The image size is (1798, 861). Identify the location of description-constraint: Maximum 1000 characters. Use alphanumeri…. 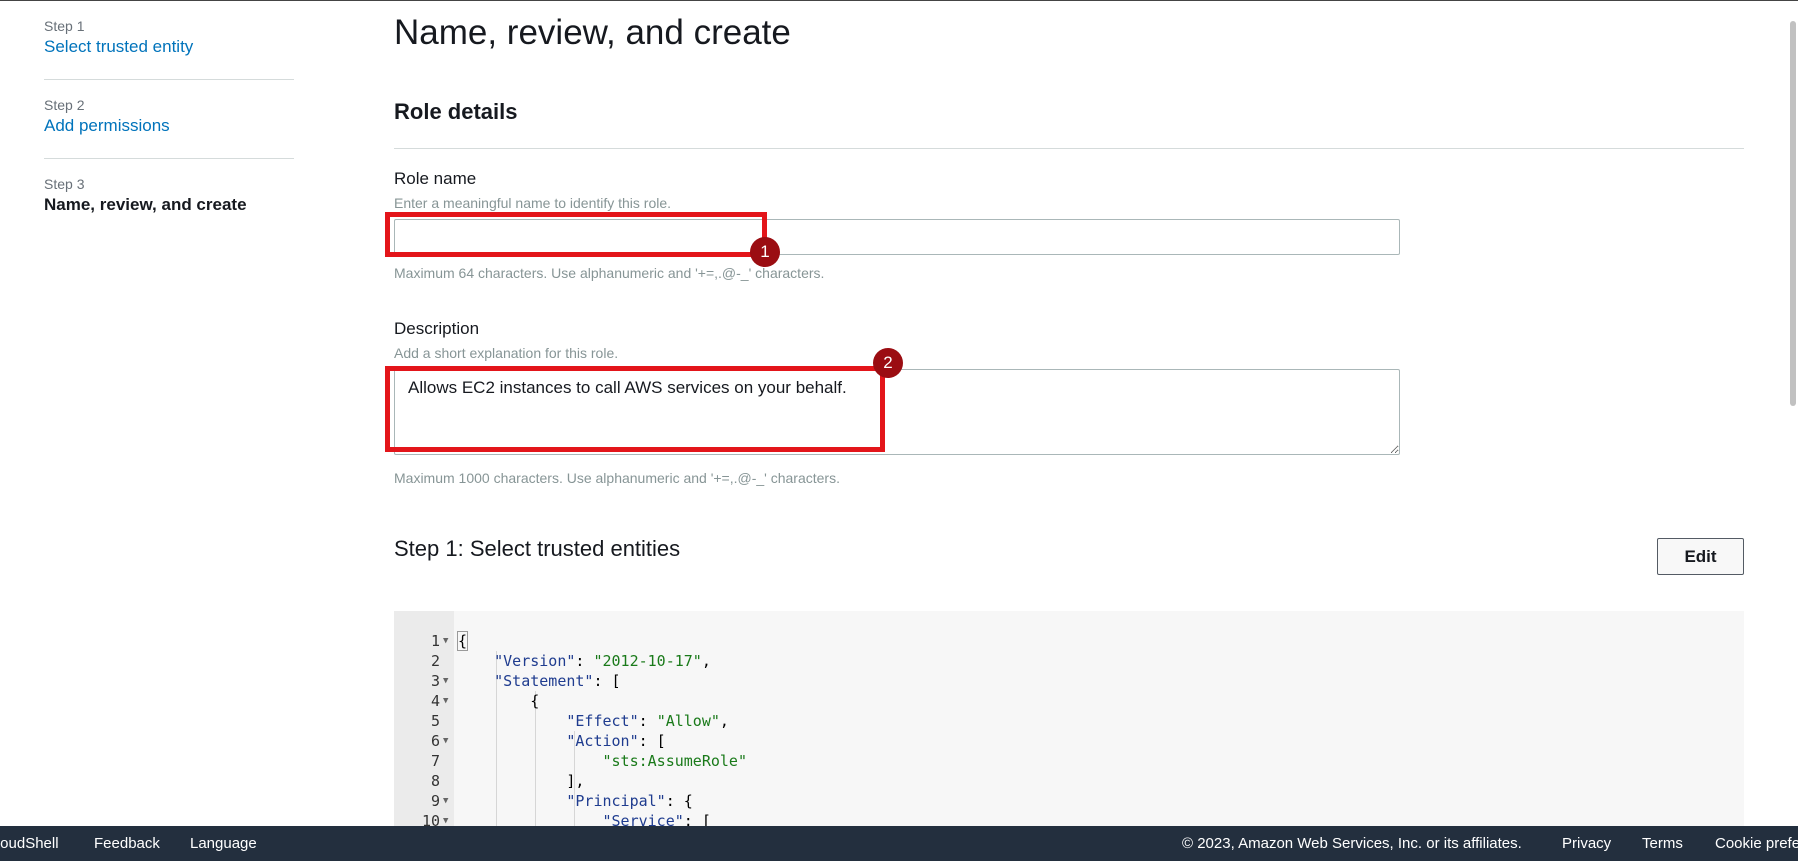
(617, 478).